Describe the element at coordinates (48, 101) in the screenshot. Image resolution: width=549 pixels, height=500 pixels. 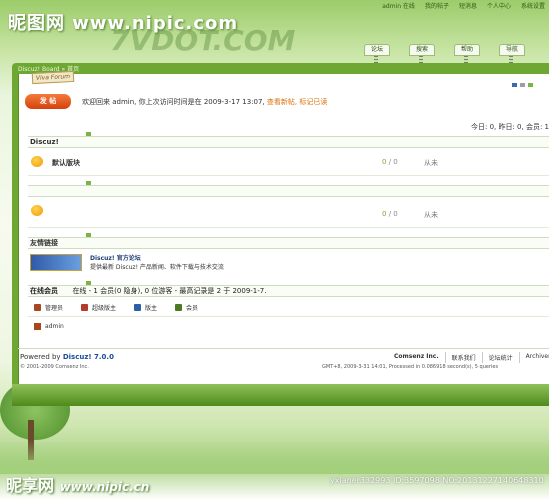
I see `new-post-button: 发 帖` at that location.